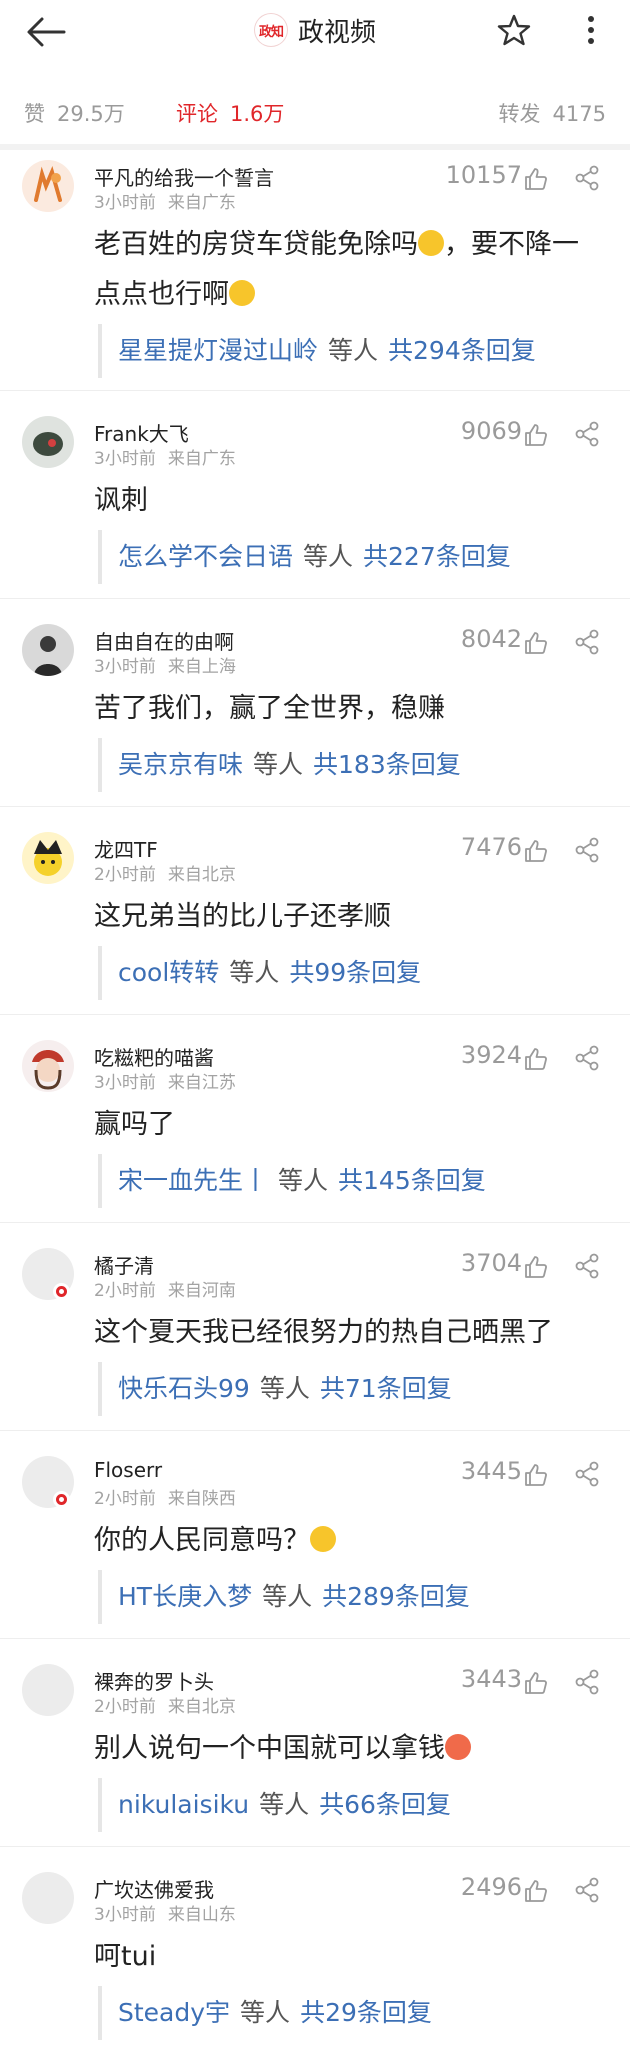 The width and height of the screenshot is (630, 2048). I want to click on repost-count: 4175, so click(579, 114).